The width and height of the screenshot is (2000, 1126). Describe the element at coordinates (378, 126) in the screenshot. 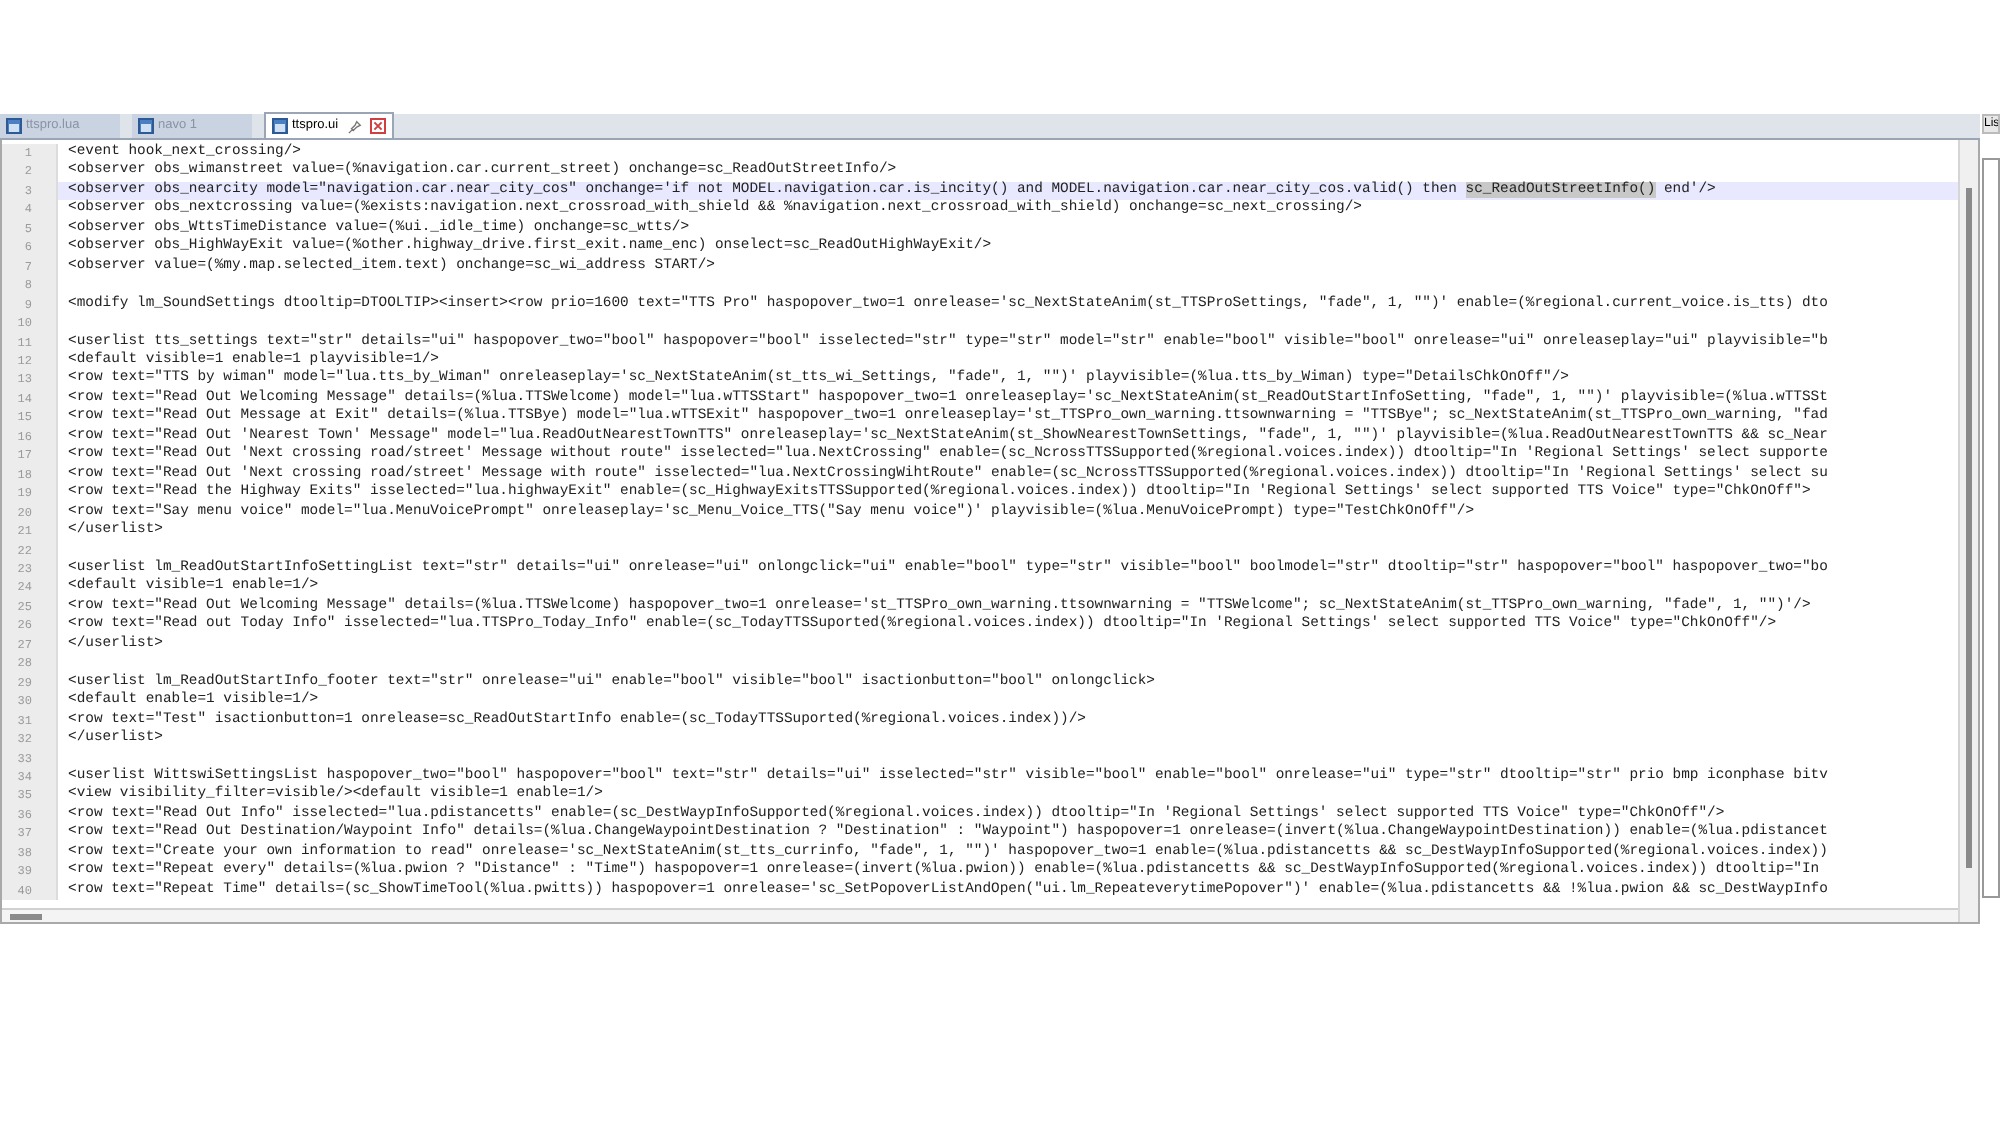

I see `close-icon` at that location.